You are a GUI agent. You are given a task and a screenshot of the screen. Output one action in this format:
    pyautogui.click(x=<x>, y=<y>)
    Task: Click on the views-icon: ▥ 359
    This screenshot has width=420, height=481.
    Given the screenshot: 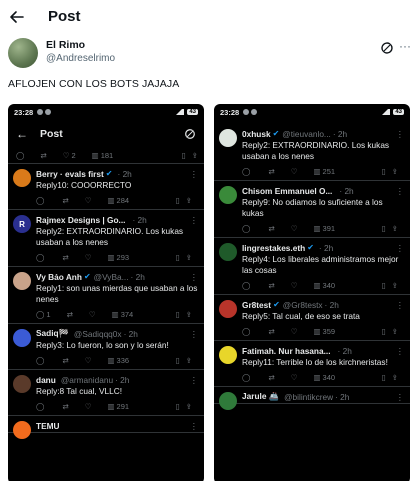 What is the action you would take?
    pyautogui.click(x=324, y=331)
    